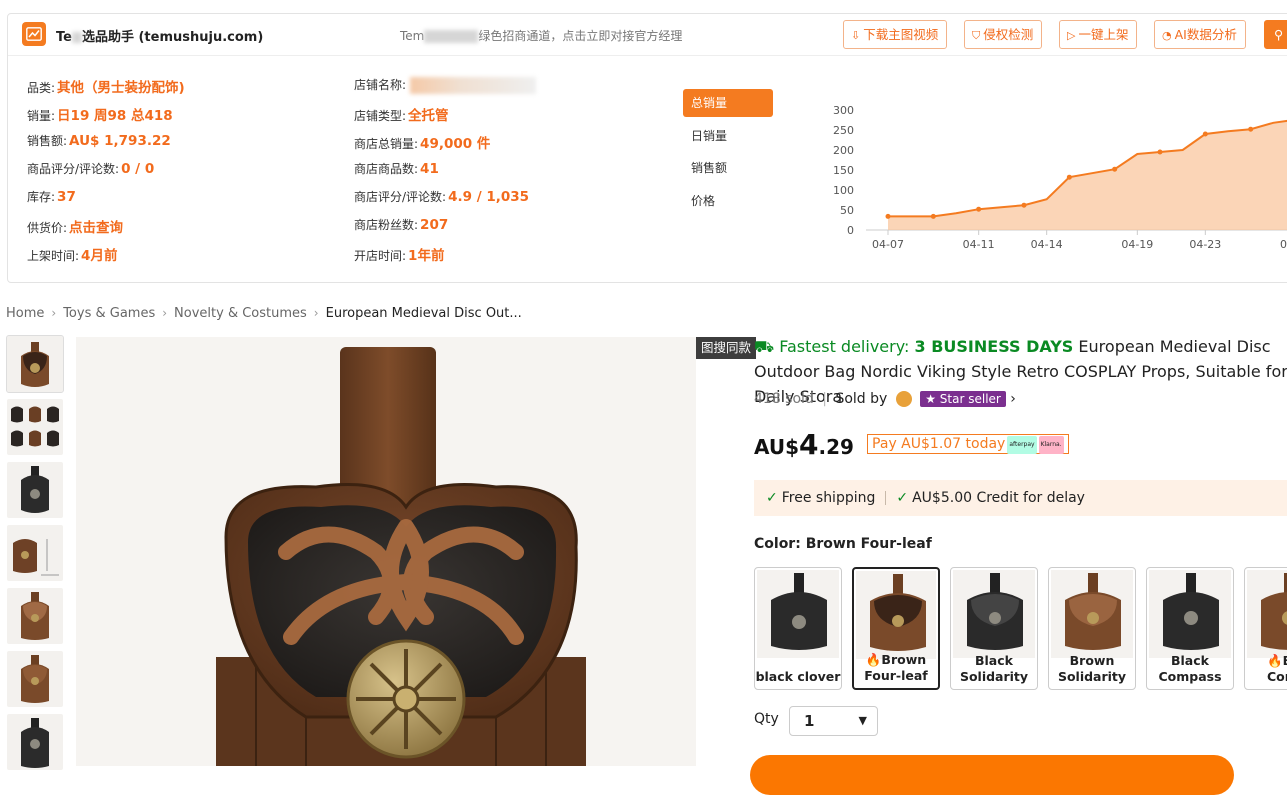  What do you see at coordinates (1200, 34) in the screenshot?
I see `ai-analysis-button: ◔ AI数据分析` at bounding box center [1200, 34].